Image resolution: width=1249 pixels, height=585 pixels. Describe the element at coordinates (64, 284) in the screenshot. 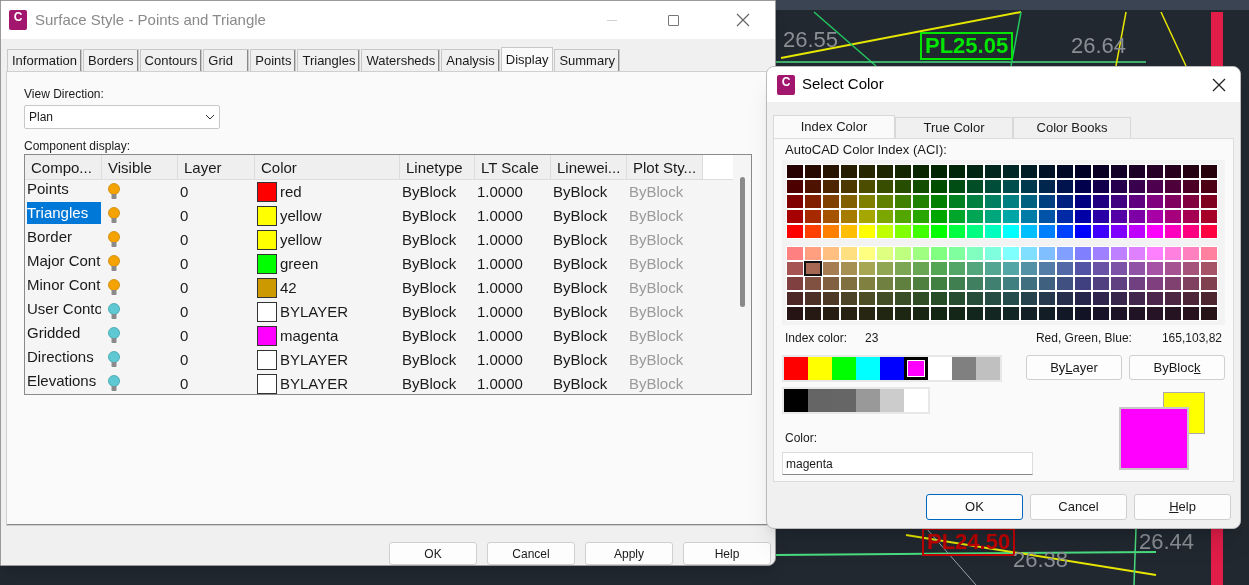

I see `table-cell: Minor Cont` at that location.